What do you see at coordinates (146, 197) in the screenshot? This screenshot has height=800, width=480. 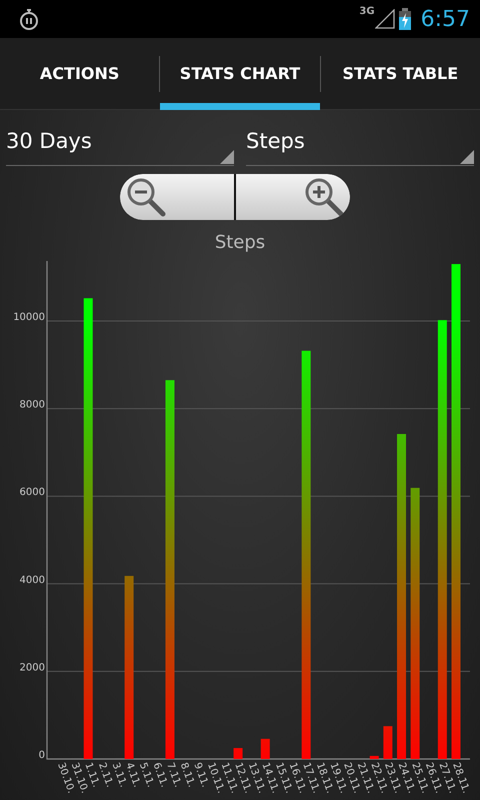 I see `zoom-out-icon` at bounding box center [146, 197].